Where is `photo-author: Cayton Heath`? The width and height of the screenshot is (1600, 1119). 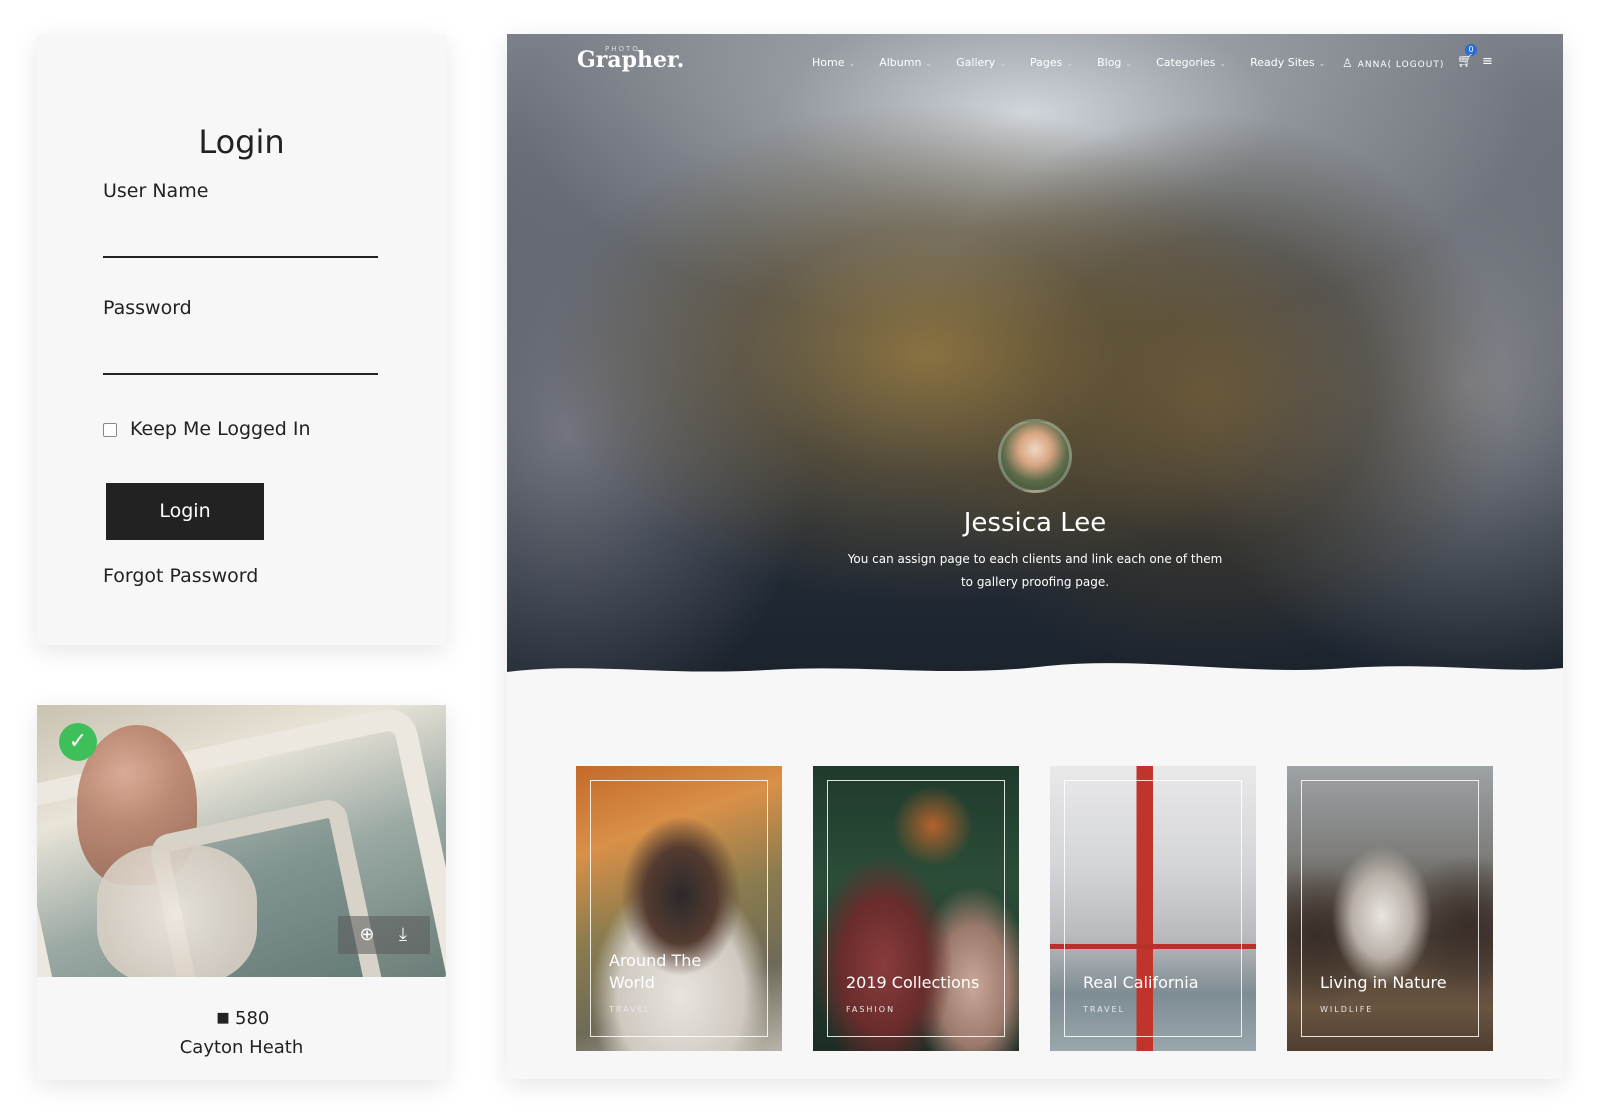
photo-author: Cayton Heath is located at coordinates (241, 1047).